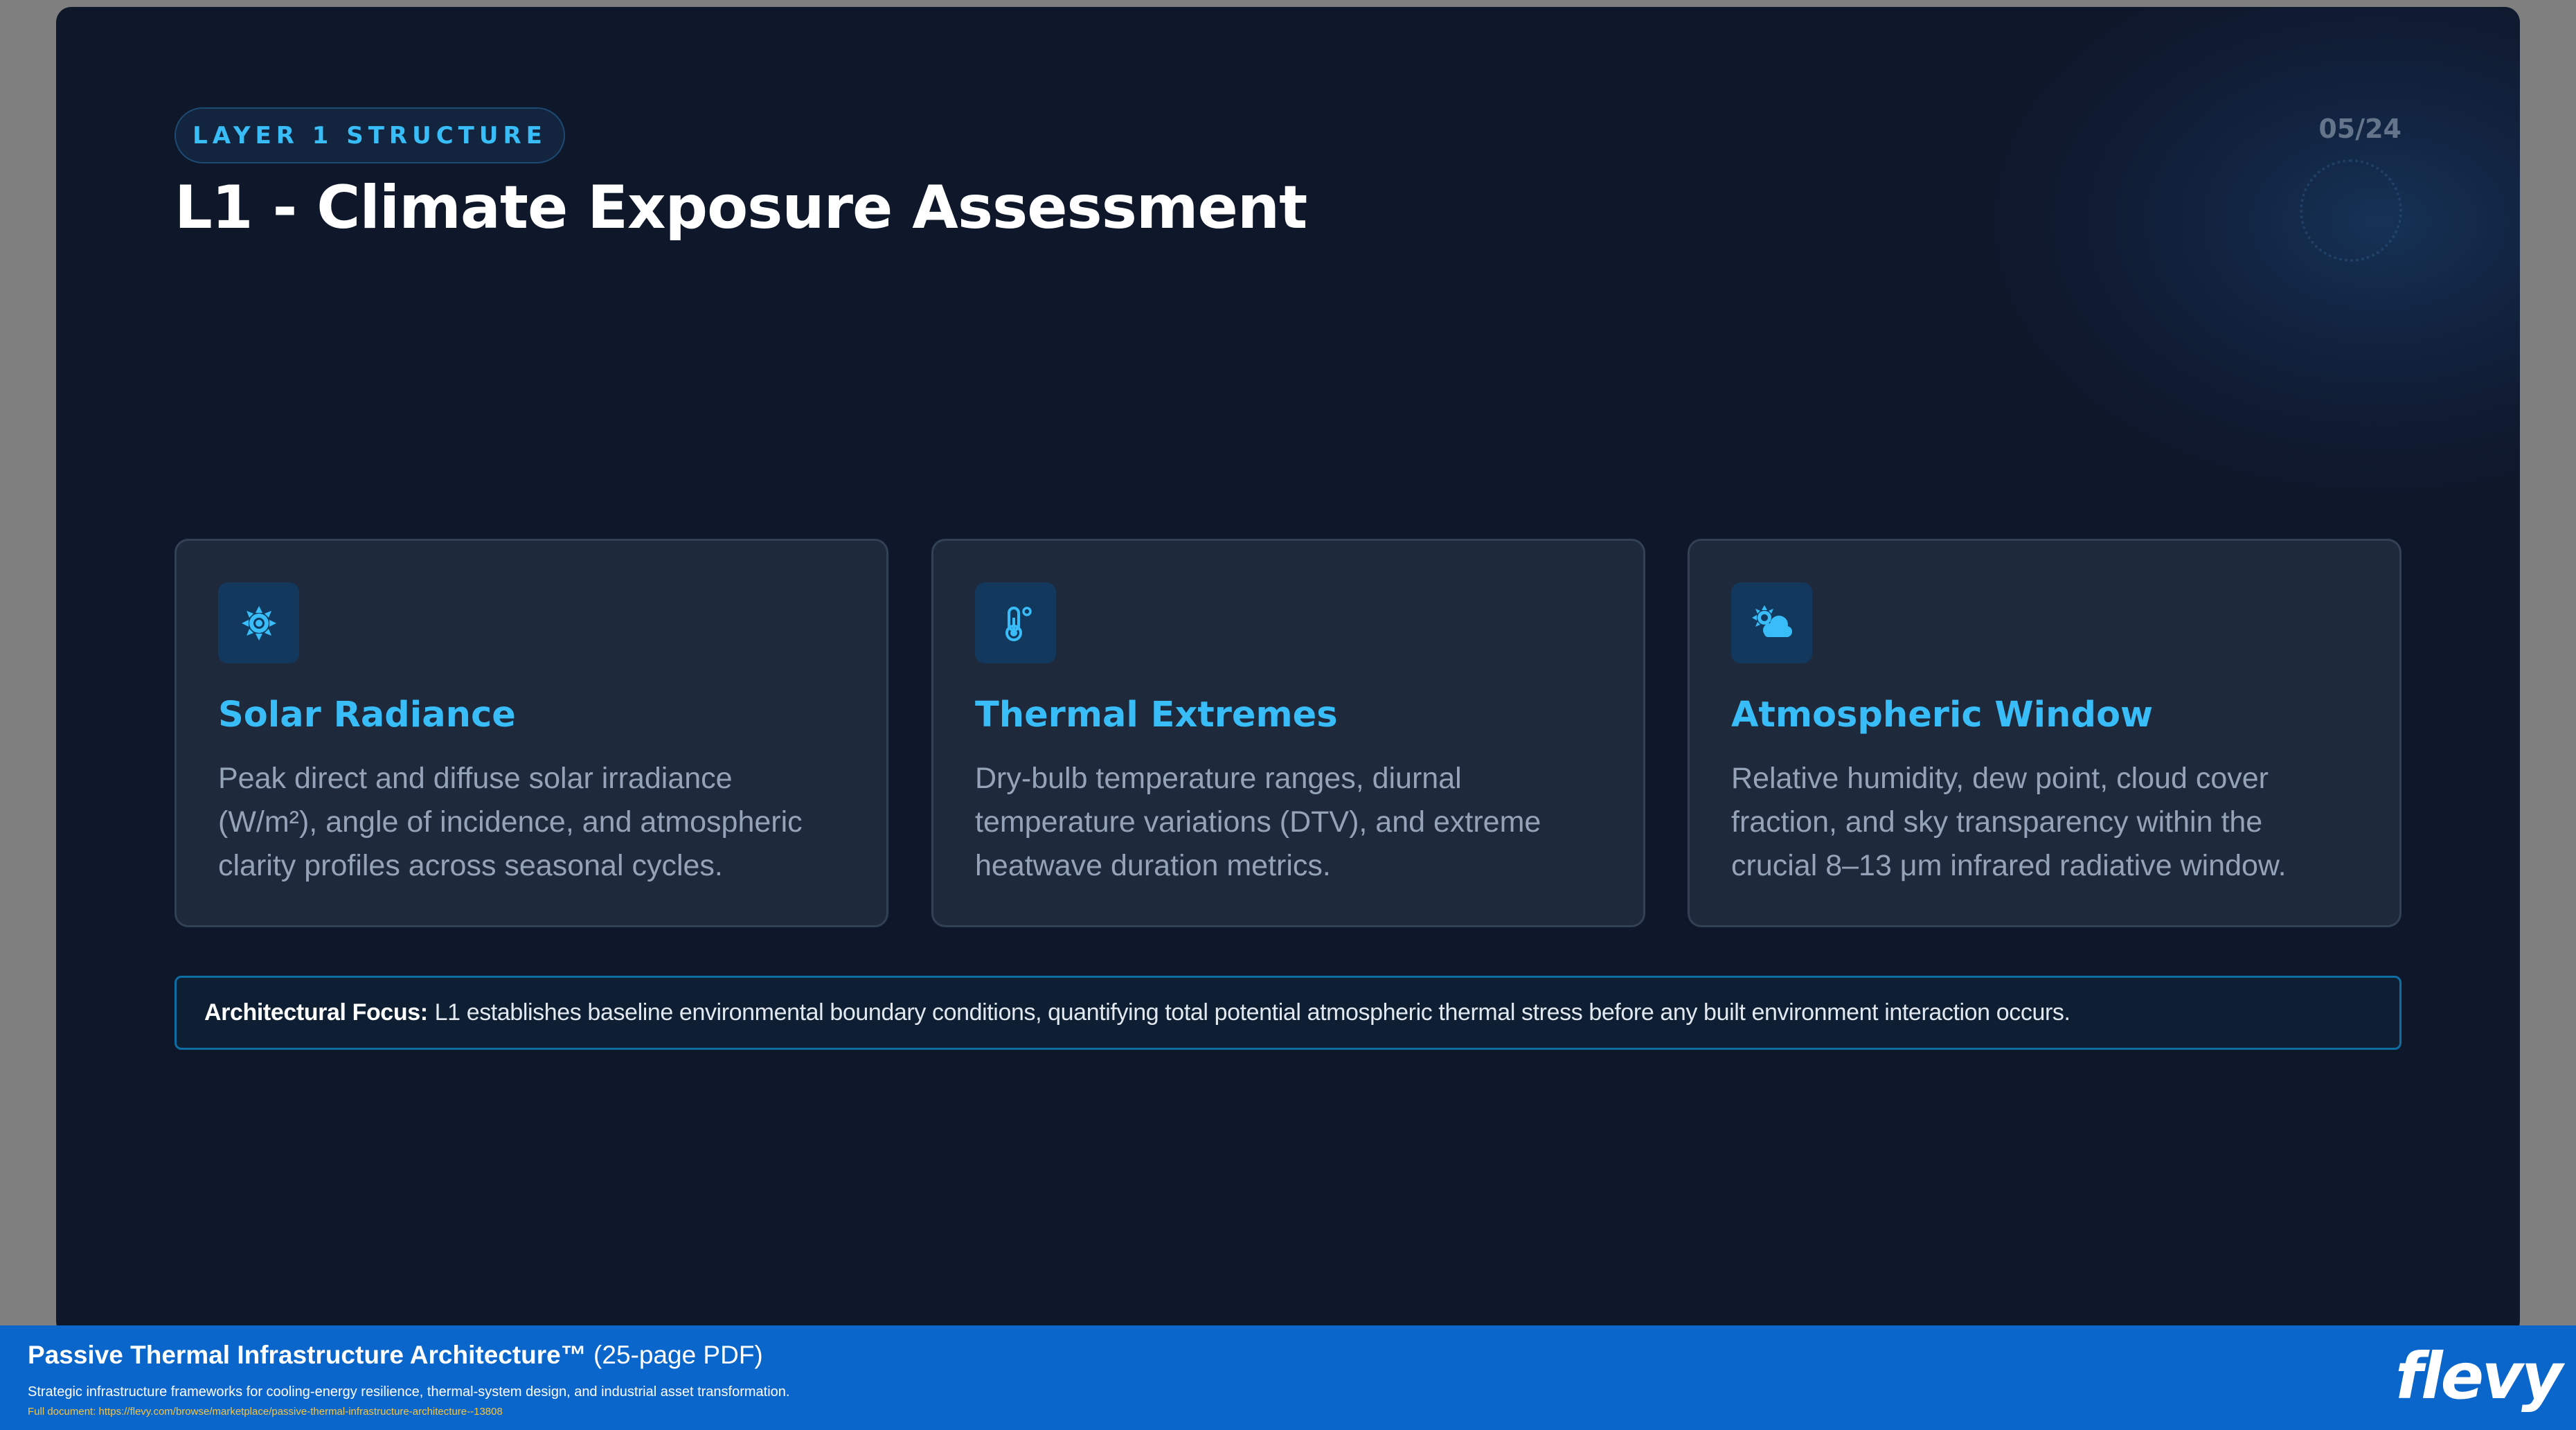 This screenshot has height=1430, width=2576. I want to click on card-title: Atmospheric Window, so click(1943, 715).